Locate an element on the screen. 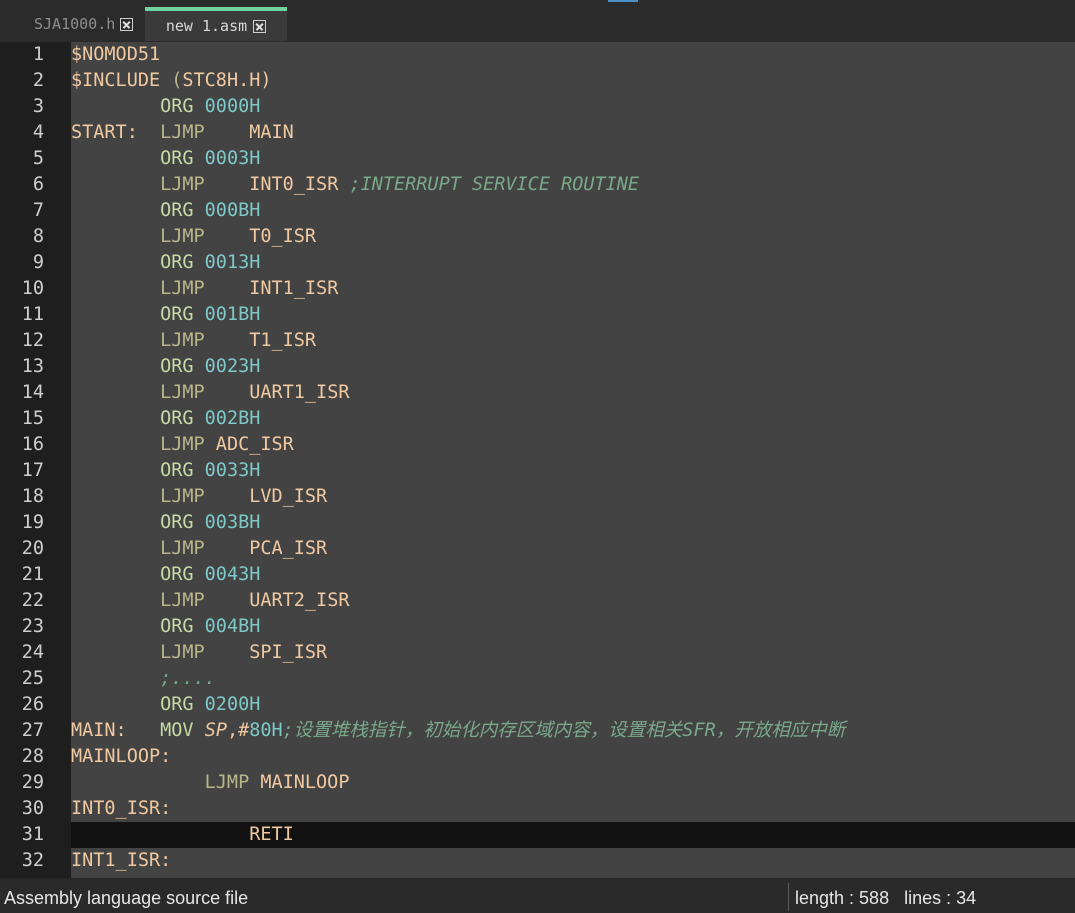  code-line: 10 LJMP INT1_ISR is located at coordinates (537, 289).